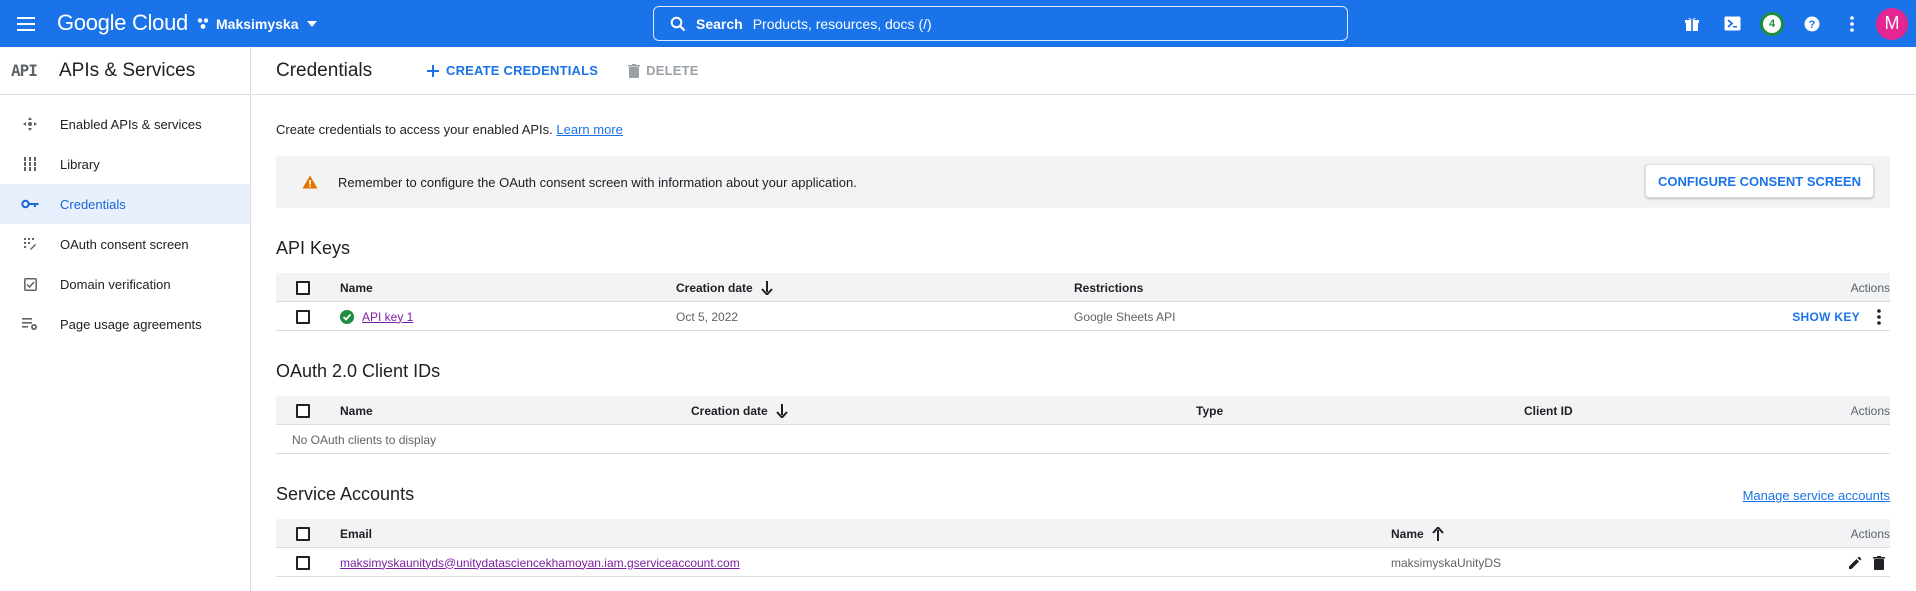 The width and height of the screenshot is (1916, 591). I want to click on page-title: Credentials, so click(324, 70).